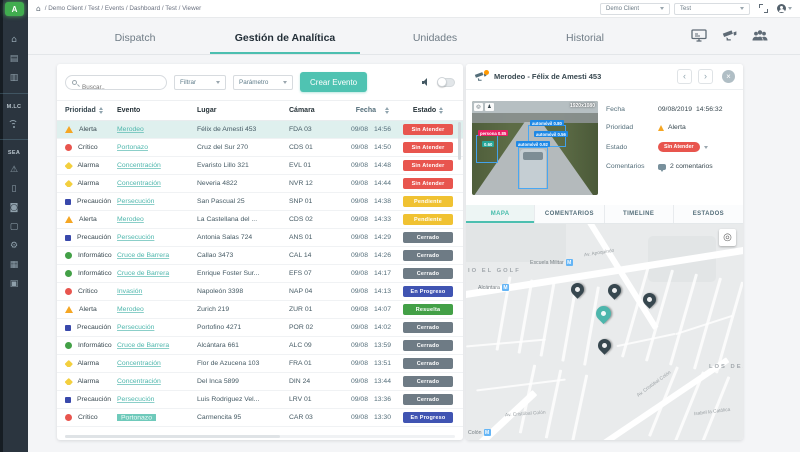 The height and width of the screenshot is (452, 800). What do you see at coordinates (763, 8) in the screenshot?
I see `fullscreen-icon` at bounding box center [763, 8].